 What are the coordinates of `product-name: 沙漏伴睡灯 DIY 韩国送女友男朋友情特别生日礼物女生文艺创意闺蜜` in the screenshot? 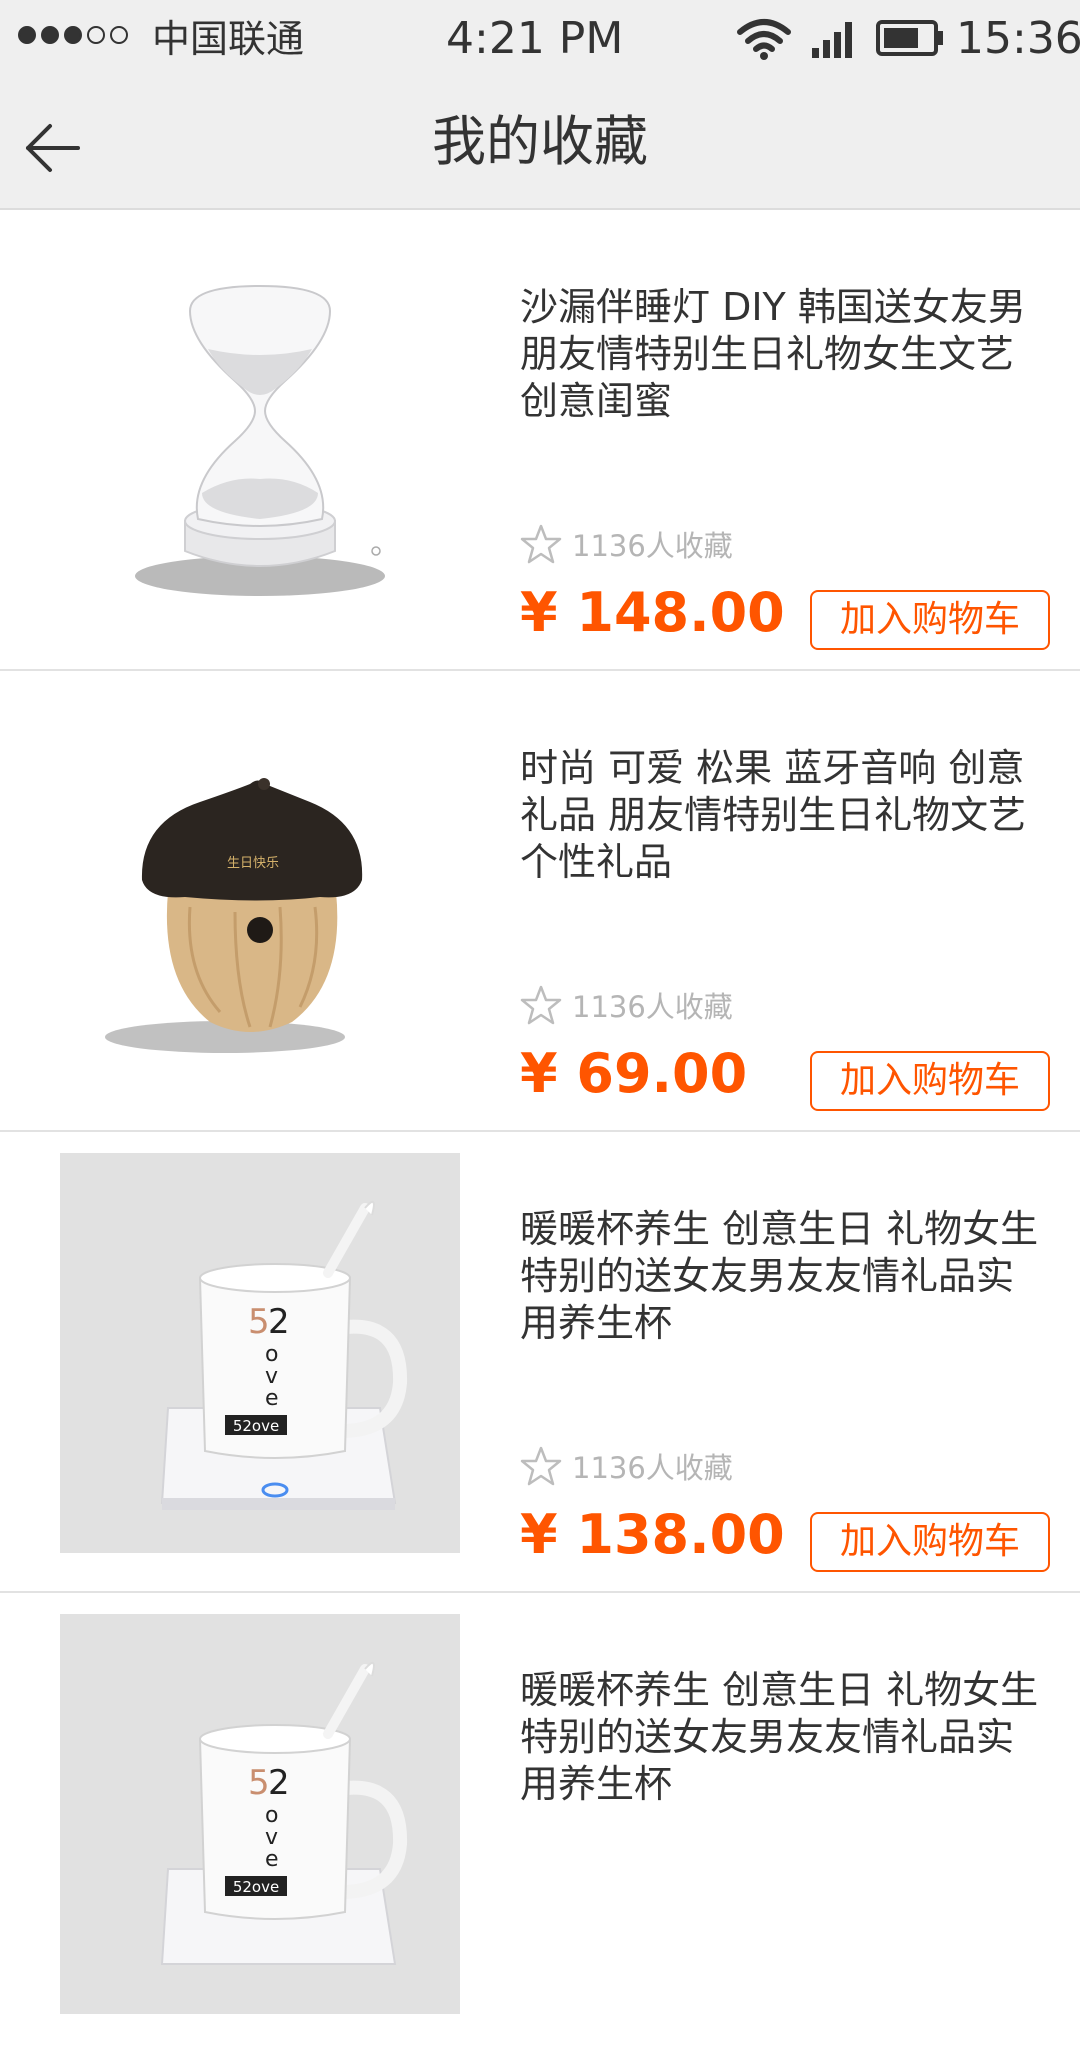 It's located at (781, 354).